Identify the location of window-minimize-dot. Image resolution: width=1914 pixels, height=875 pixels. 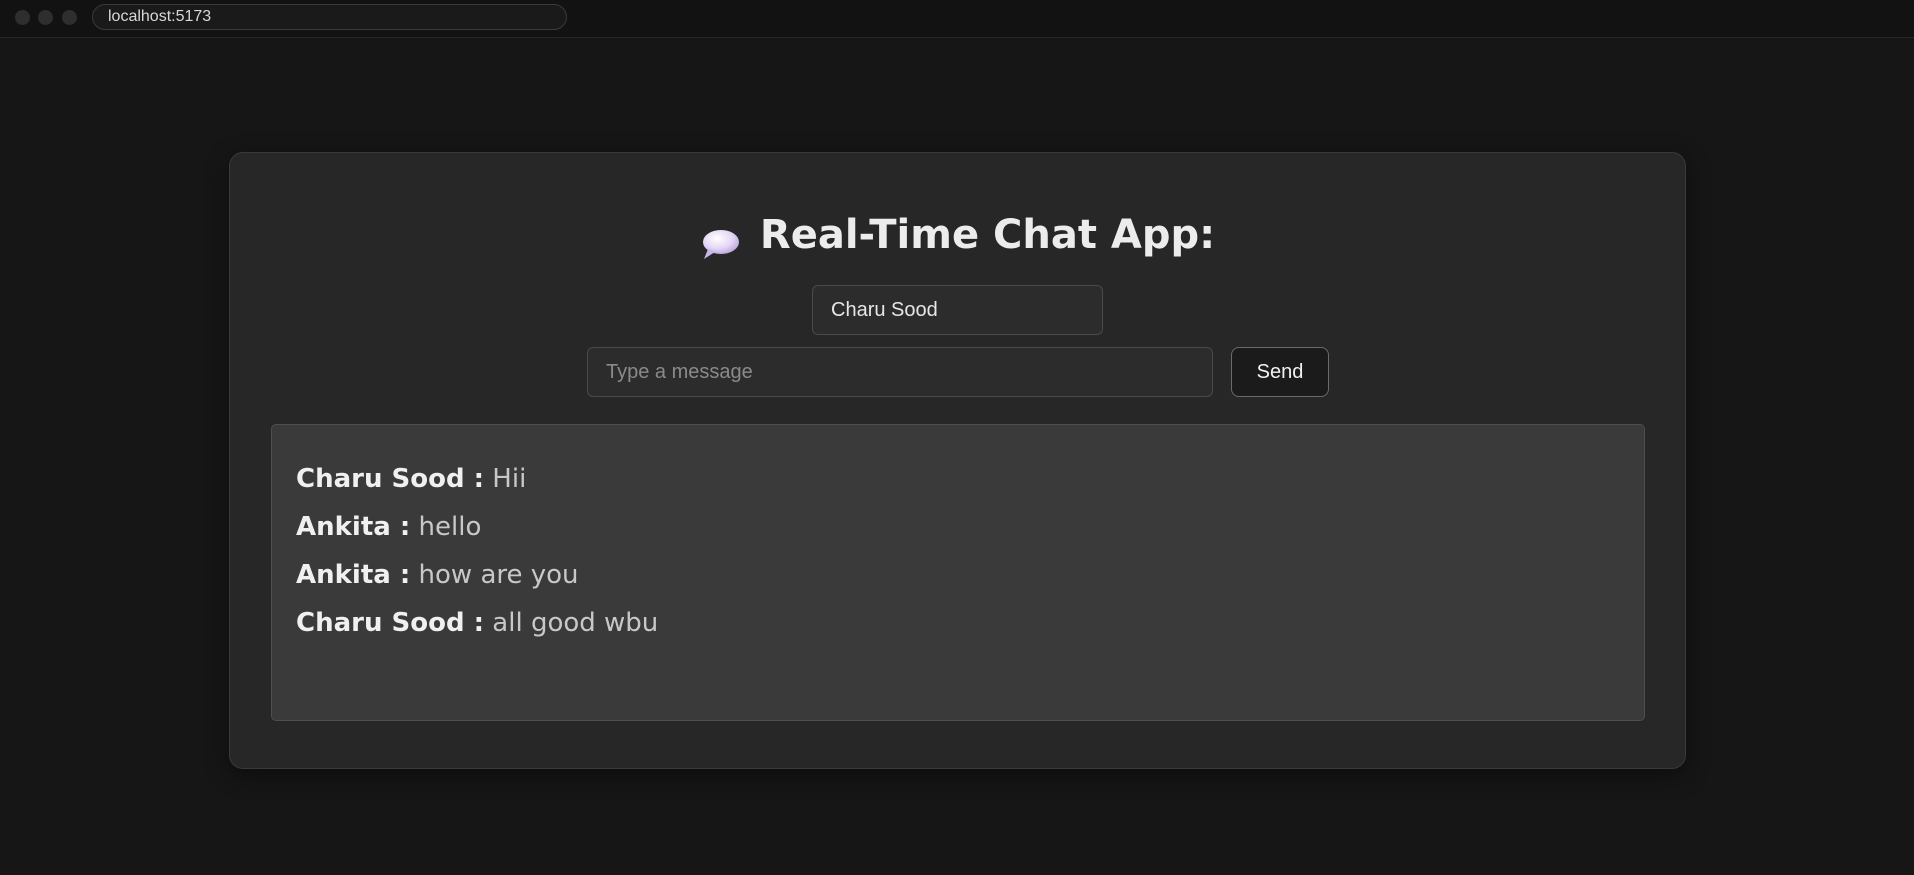
(45, 17).